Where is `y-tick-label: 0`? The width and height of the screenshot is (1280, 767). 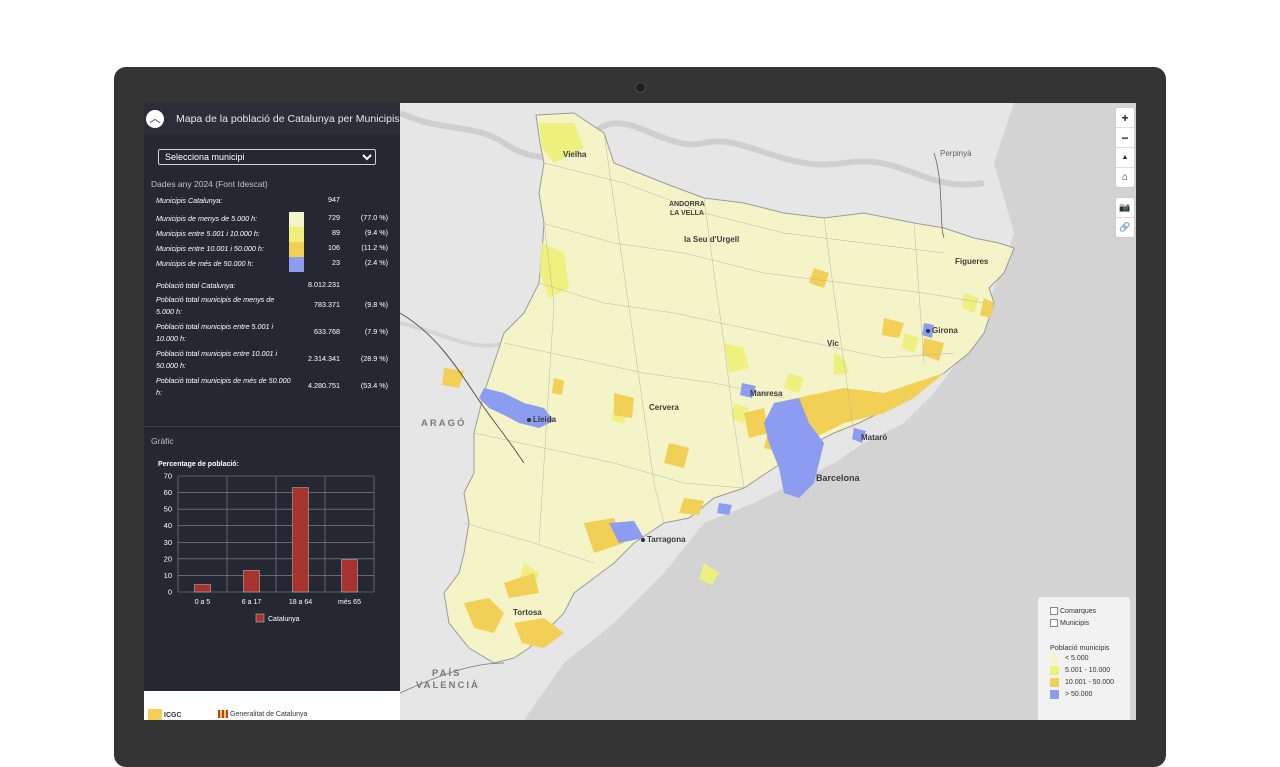
y-tick-label: 0 is located at coordinates (170, 592).